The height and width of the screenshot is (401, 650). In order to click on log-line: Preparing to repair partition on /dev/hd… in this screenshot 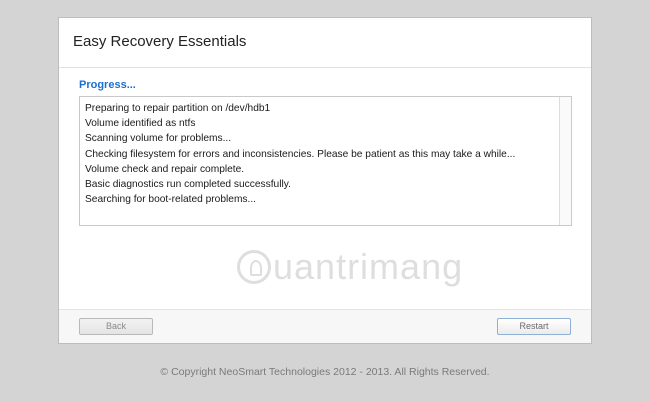, I will do `click(178, 108)`.